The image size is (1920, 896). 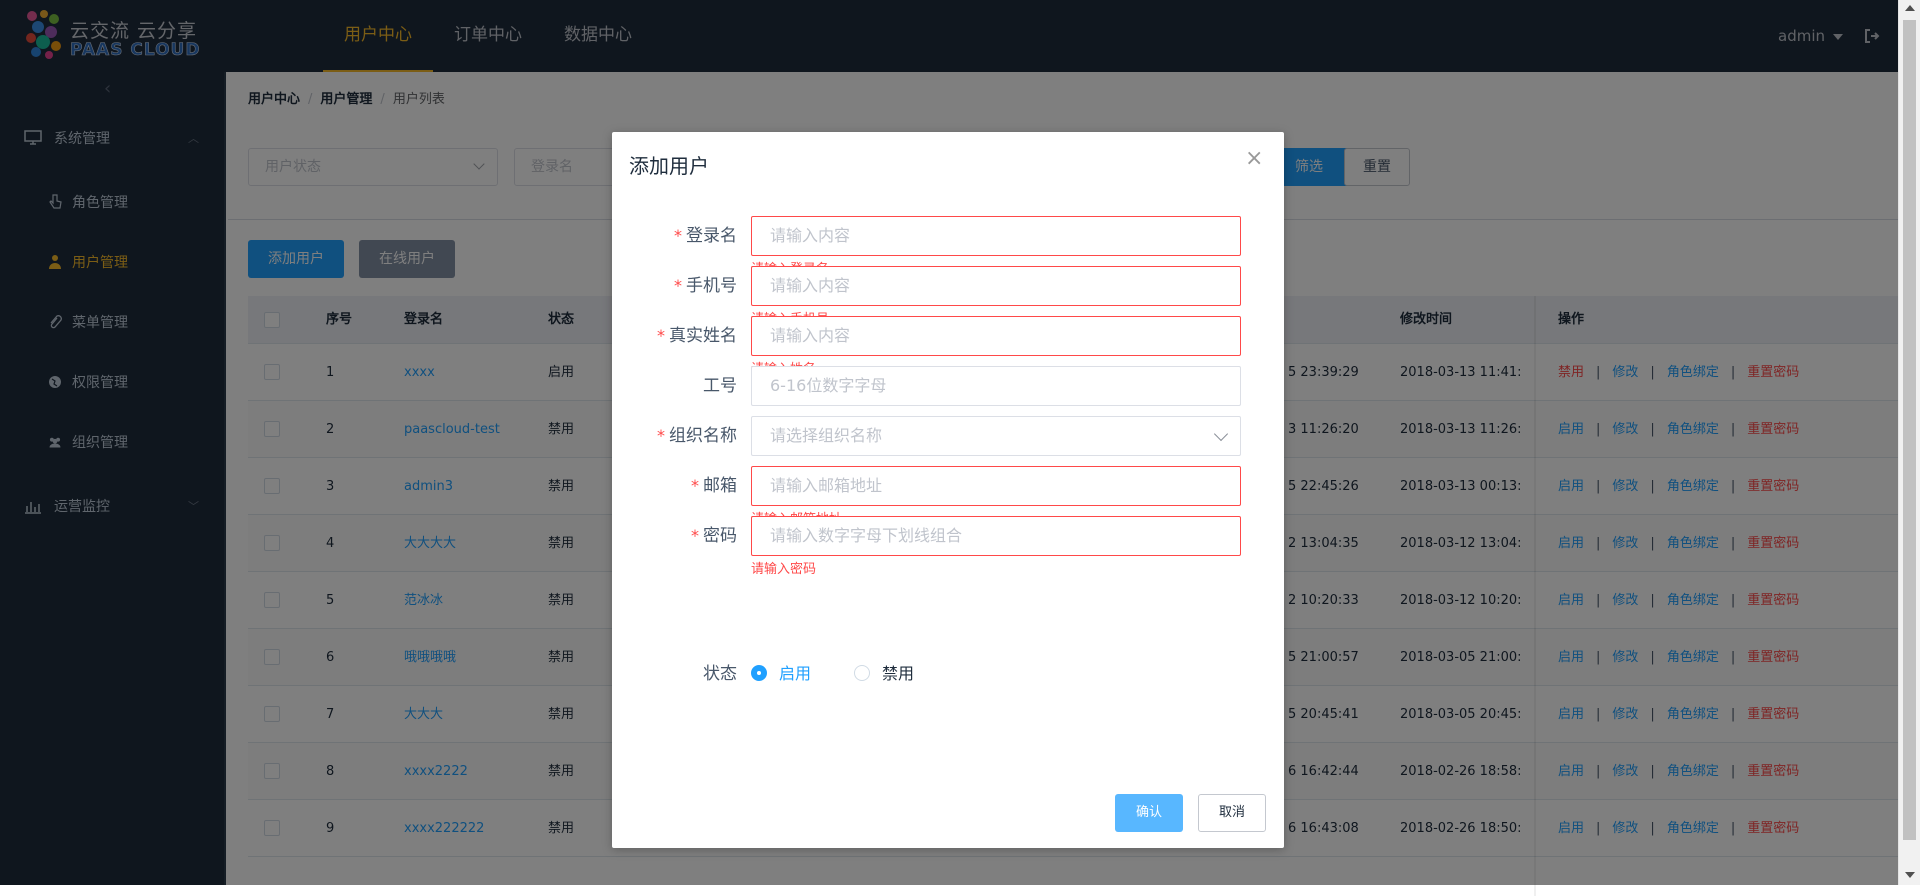 What do you see at coordinates (1221, 434) in the screenshot?
I see `chevron-down-icon` at bounding box center [1221, 434].